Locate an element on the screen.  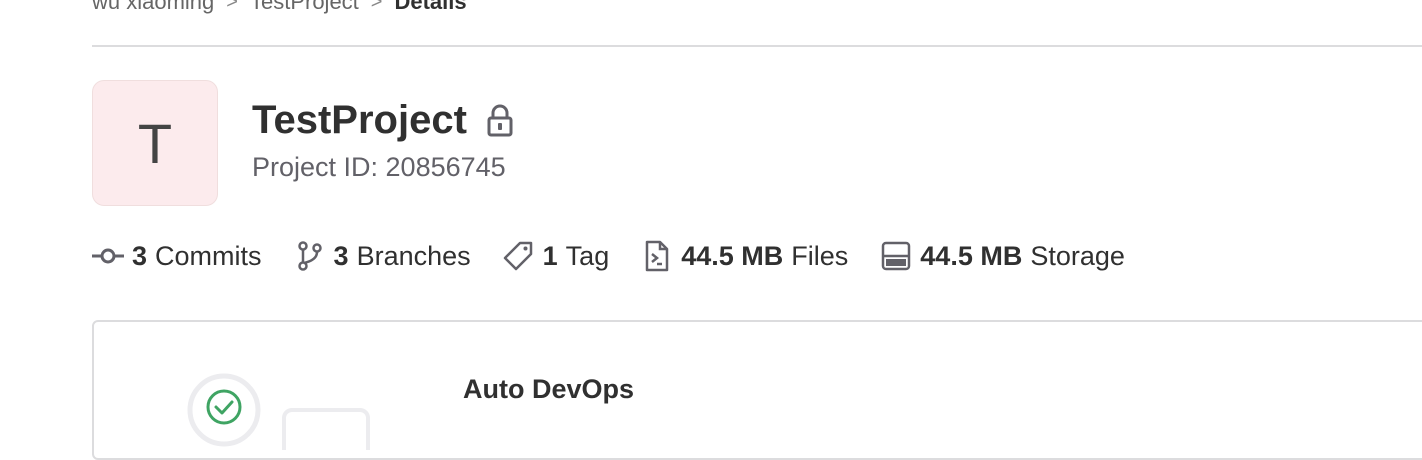
stat-commits: 3 Commits is located at coordinates (177, 256).